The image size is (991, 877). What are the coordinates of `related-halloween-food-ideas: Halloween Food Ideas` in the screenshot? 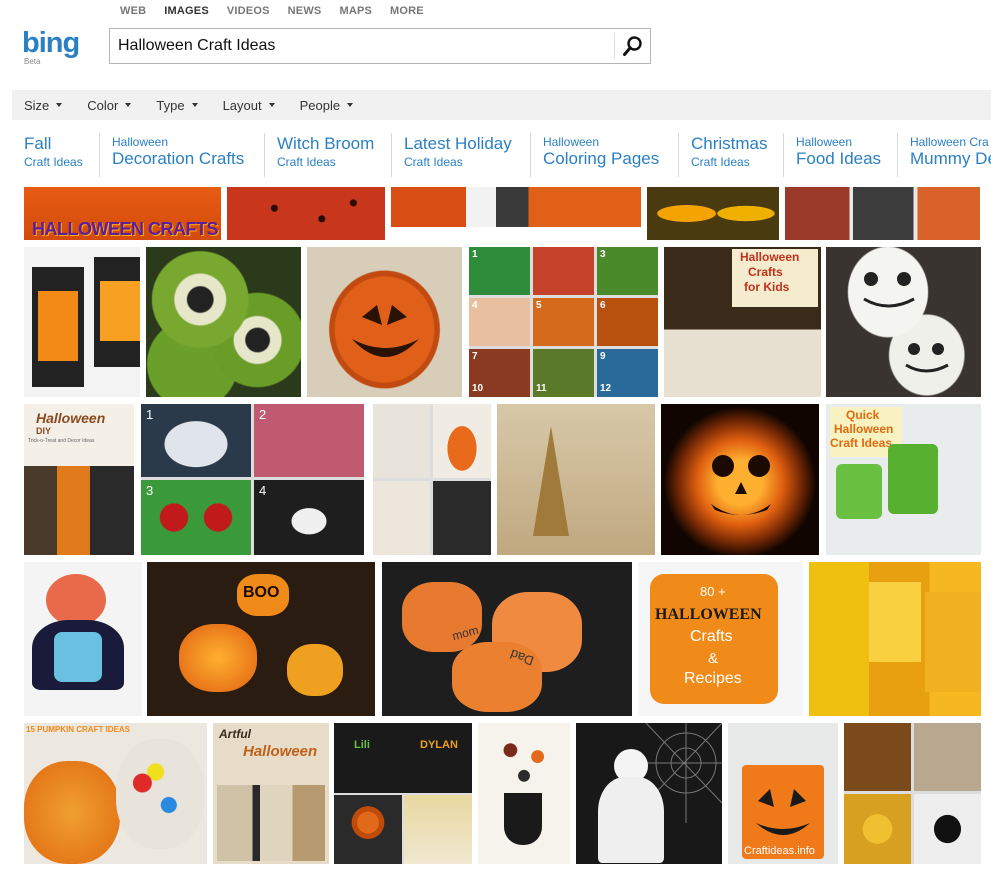 It's located at (837, 155).